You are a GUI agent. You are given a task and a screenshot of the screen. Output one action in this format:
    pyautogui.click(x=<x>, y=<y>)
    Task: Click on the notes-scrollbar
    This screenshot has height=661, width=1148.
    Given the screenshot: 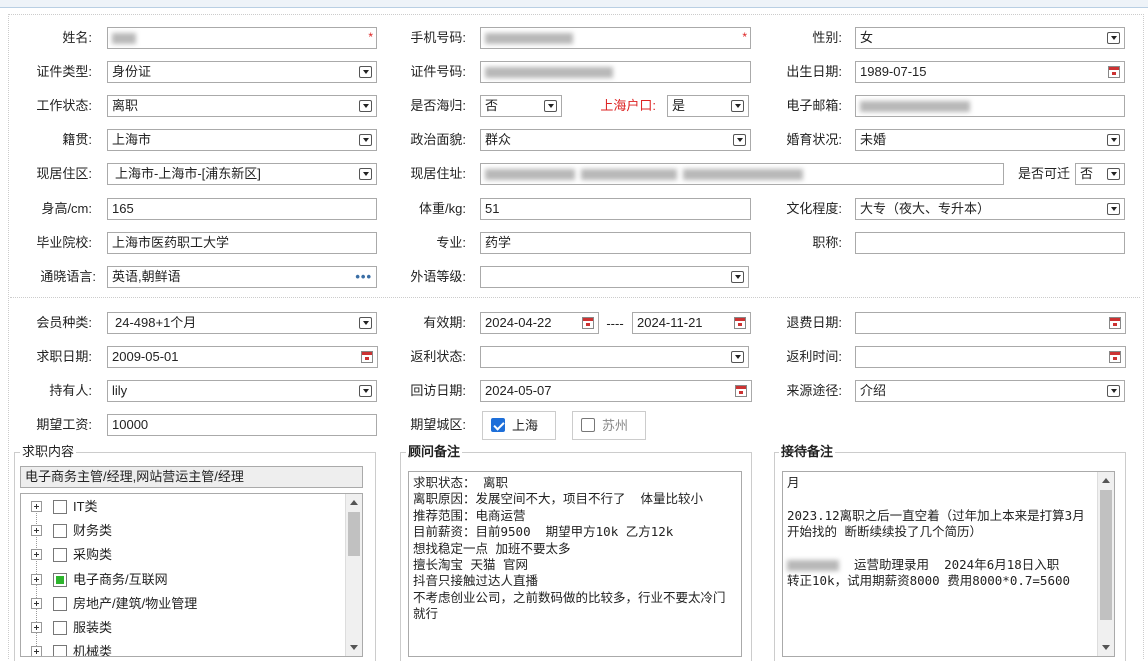 What is the action you would take?
    pyautogui.click(x=1105, y=564)
    